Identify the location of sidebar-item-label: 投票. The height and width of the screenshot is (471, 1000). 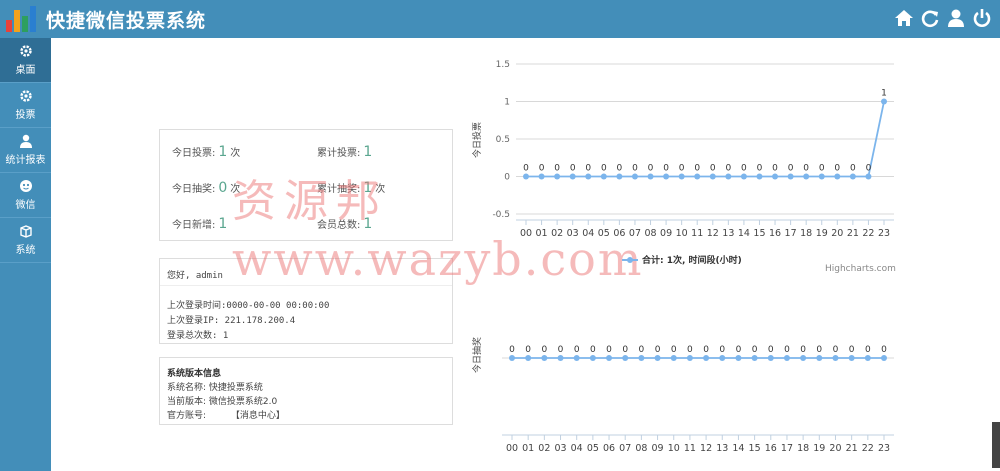
(25, 115).